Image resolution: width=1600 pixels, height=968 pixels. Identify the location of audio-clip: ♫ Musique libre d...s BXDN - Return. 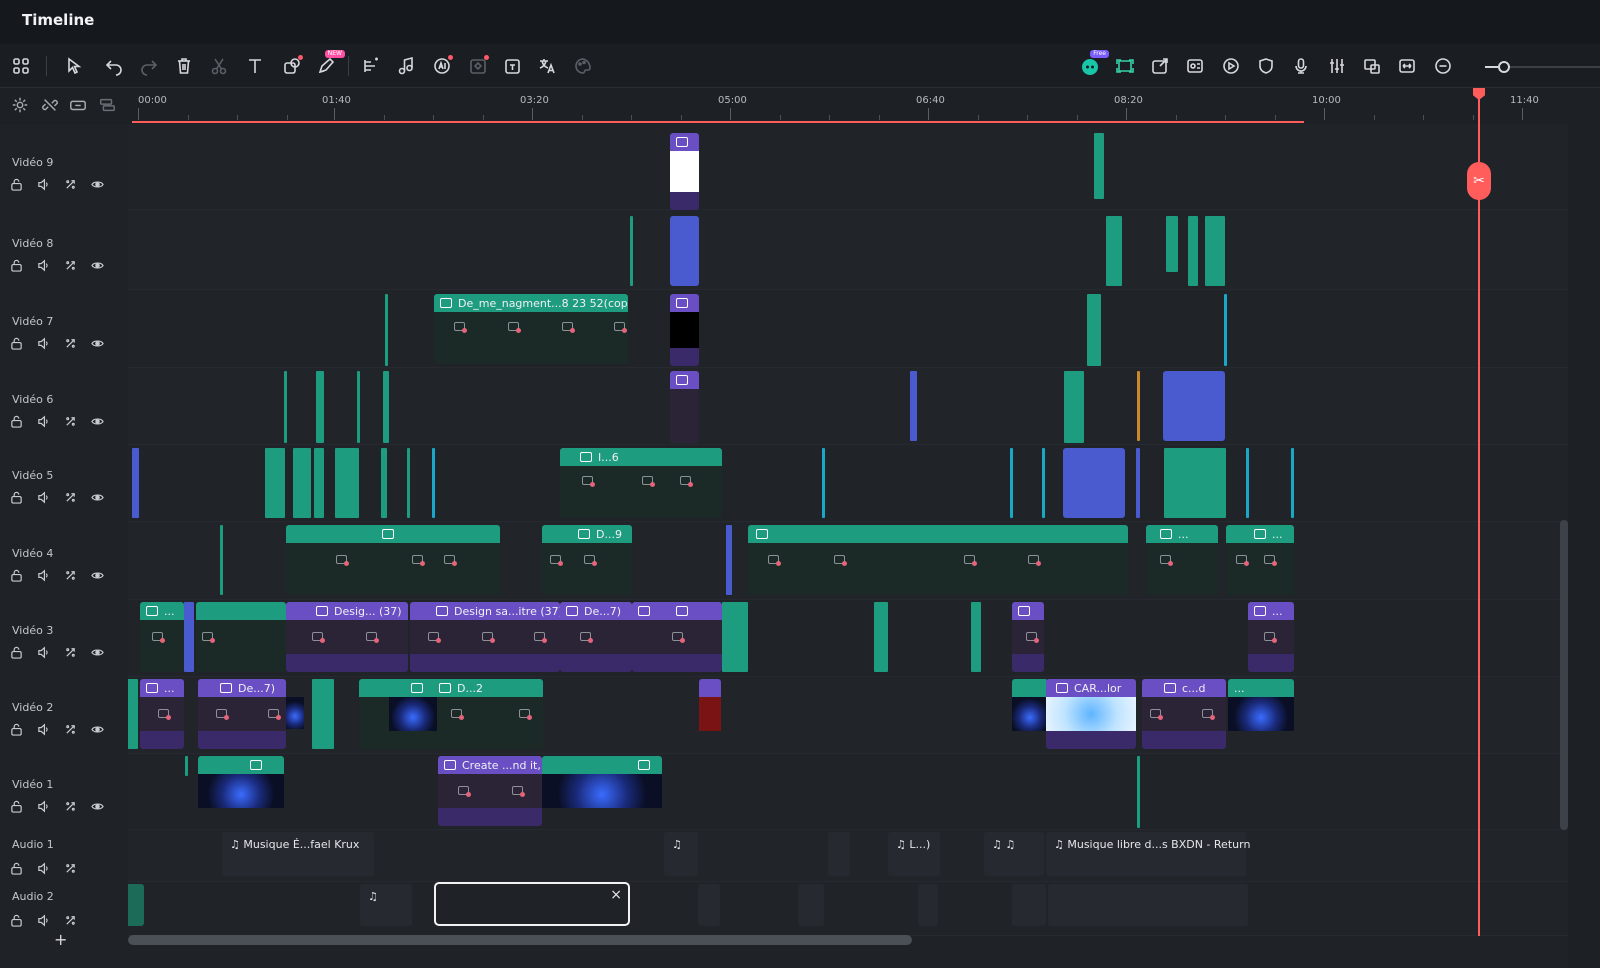
(1148, 854).